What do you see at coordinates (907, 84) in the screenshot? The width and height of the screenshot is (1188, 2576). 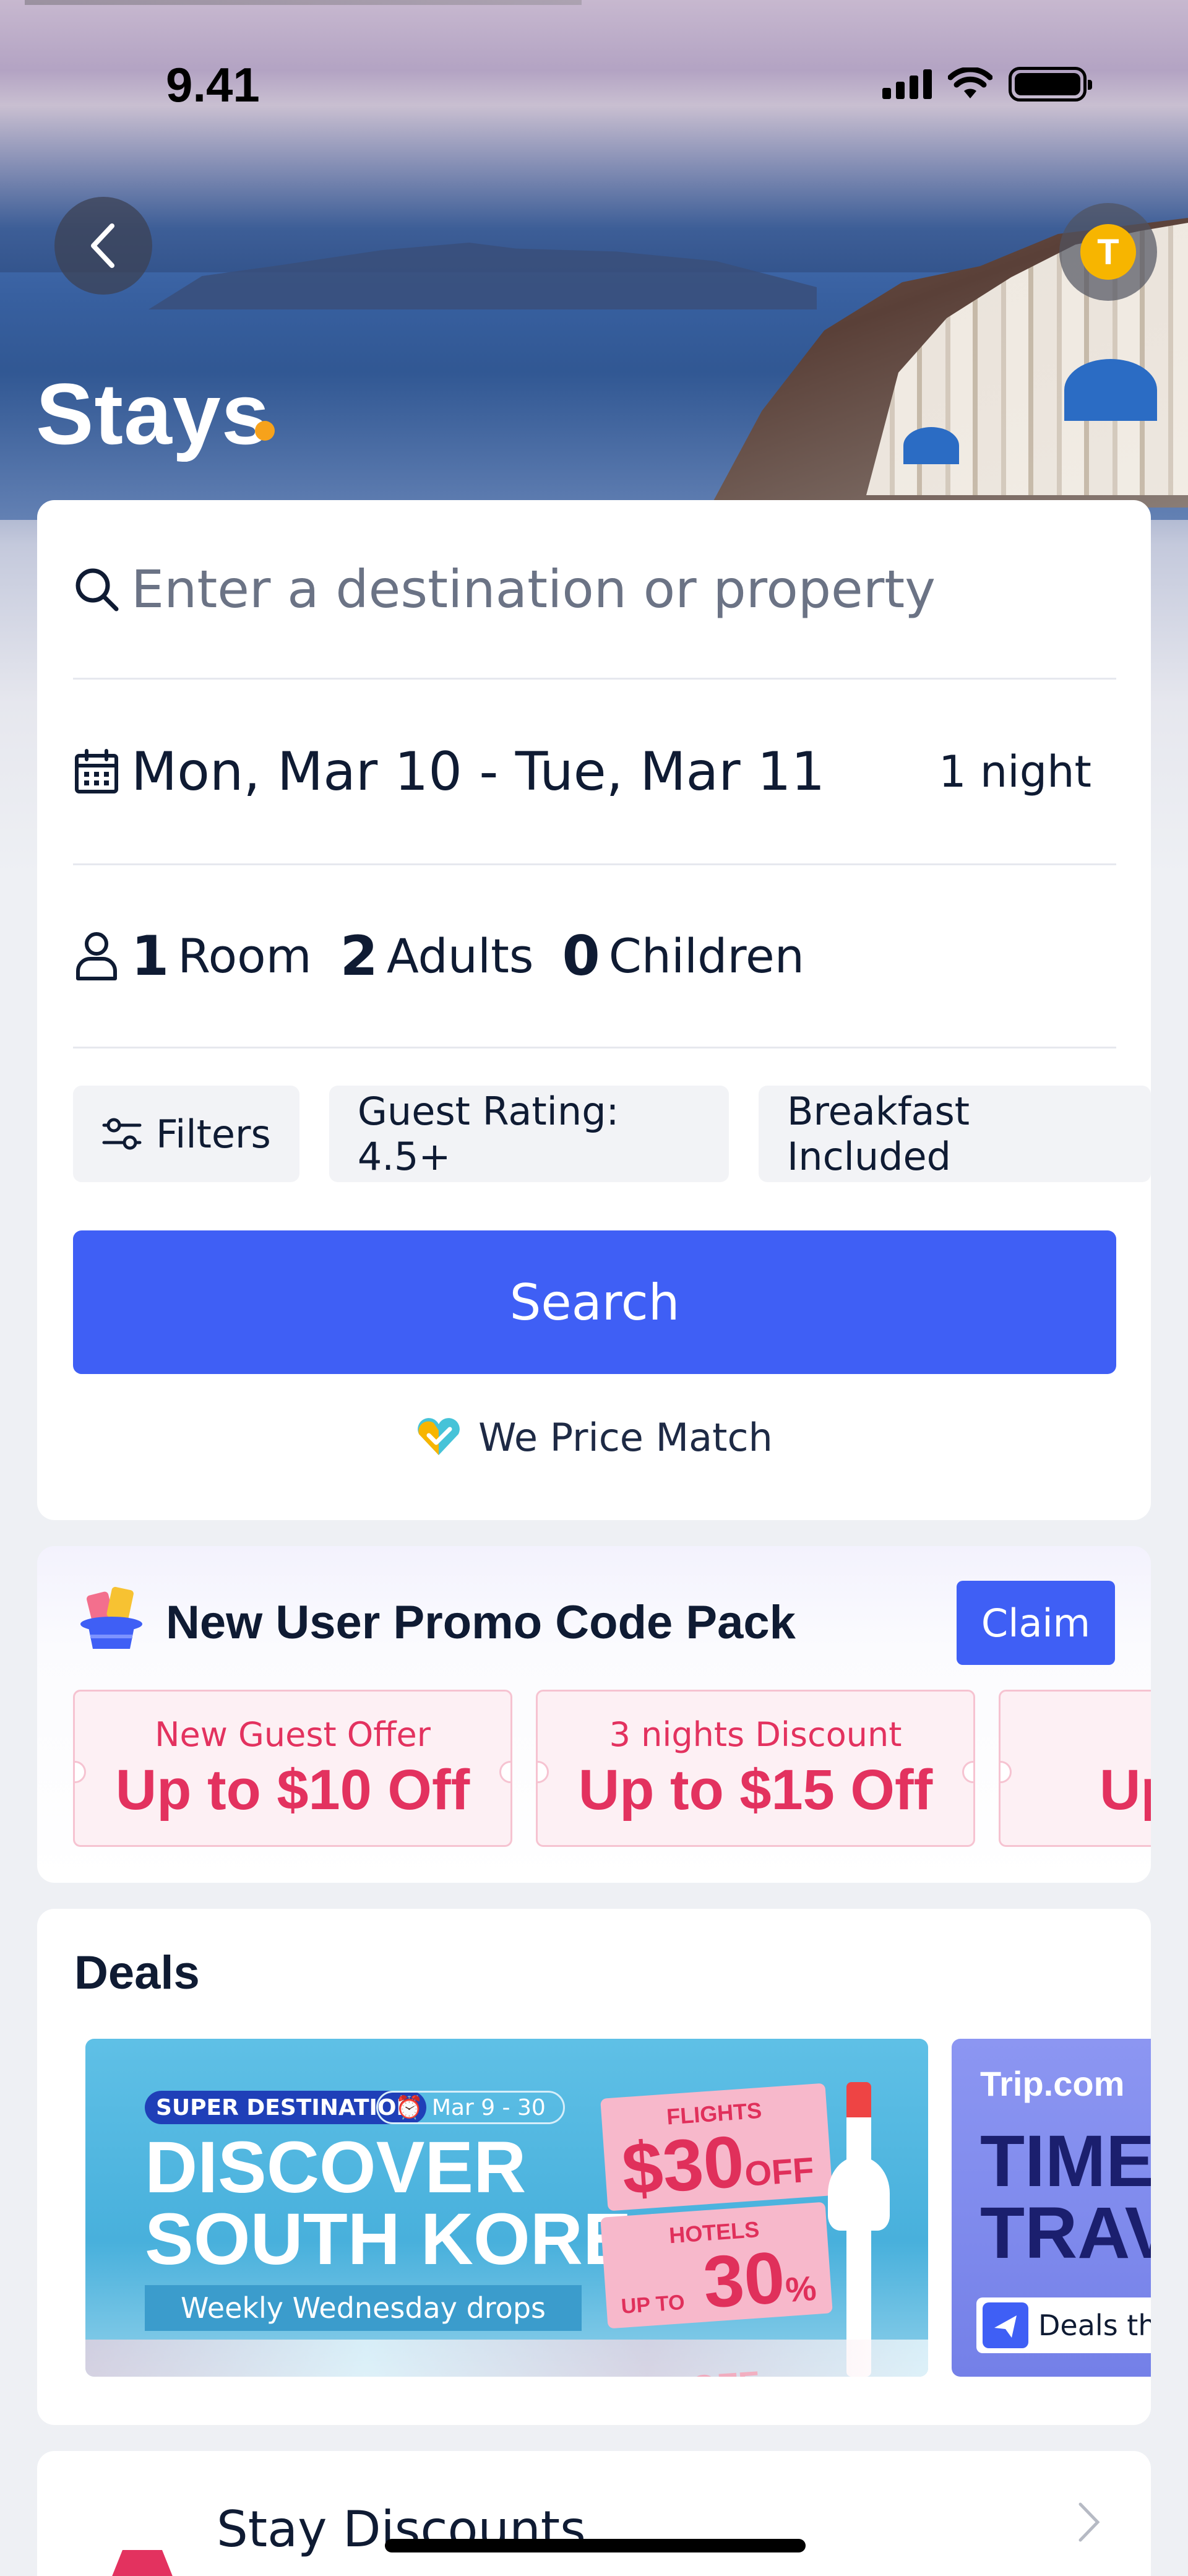 I see `cellular-signal-icon` at bounding box center [907, 84].